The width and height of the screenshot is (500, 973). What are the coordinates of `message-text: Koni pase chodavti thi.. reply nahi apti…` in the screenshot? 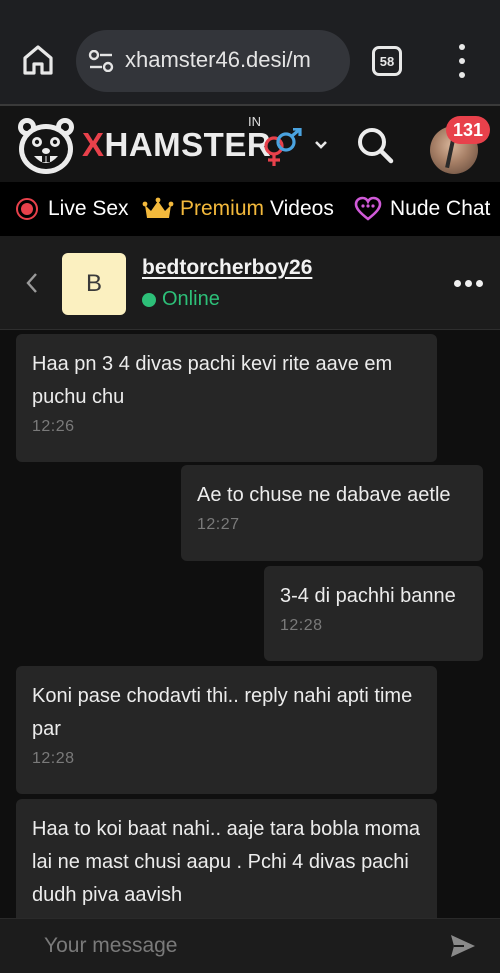 It's located at (222, 712).